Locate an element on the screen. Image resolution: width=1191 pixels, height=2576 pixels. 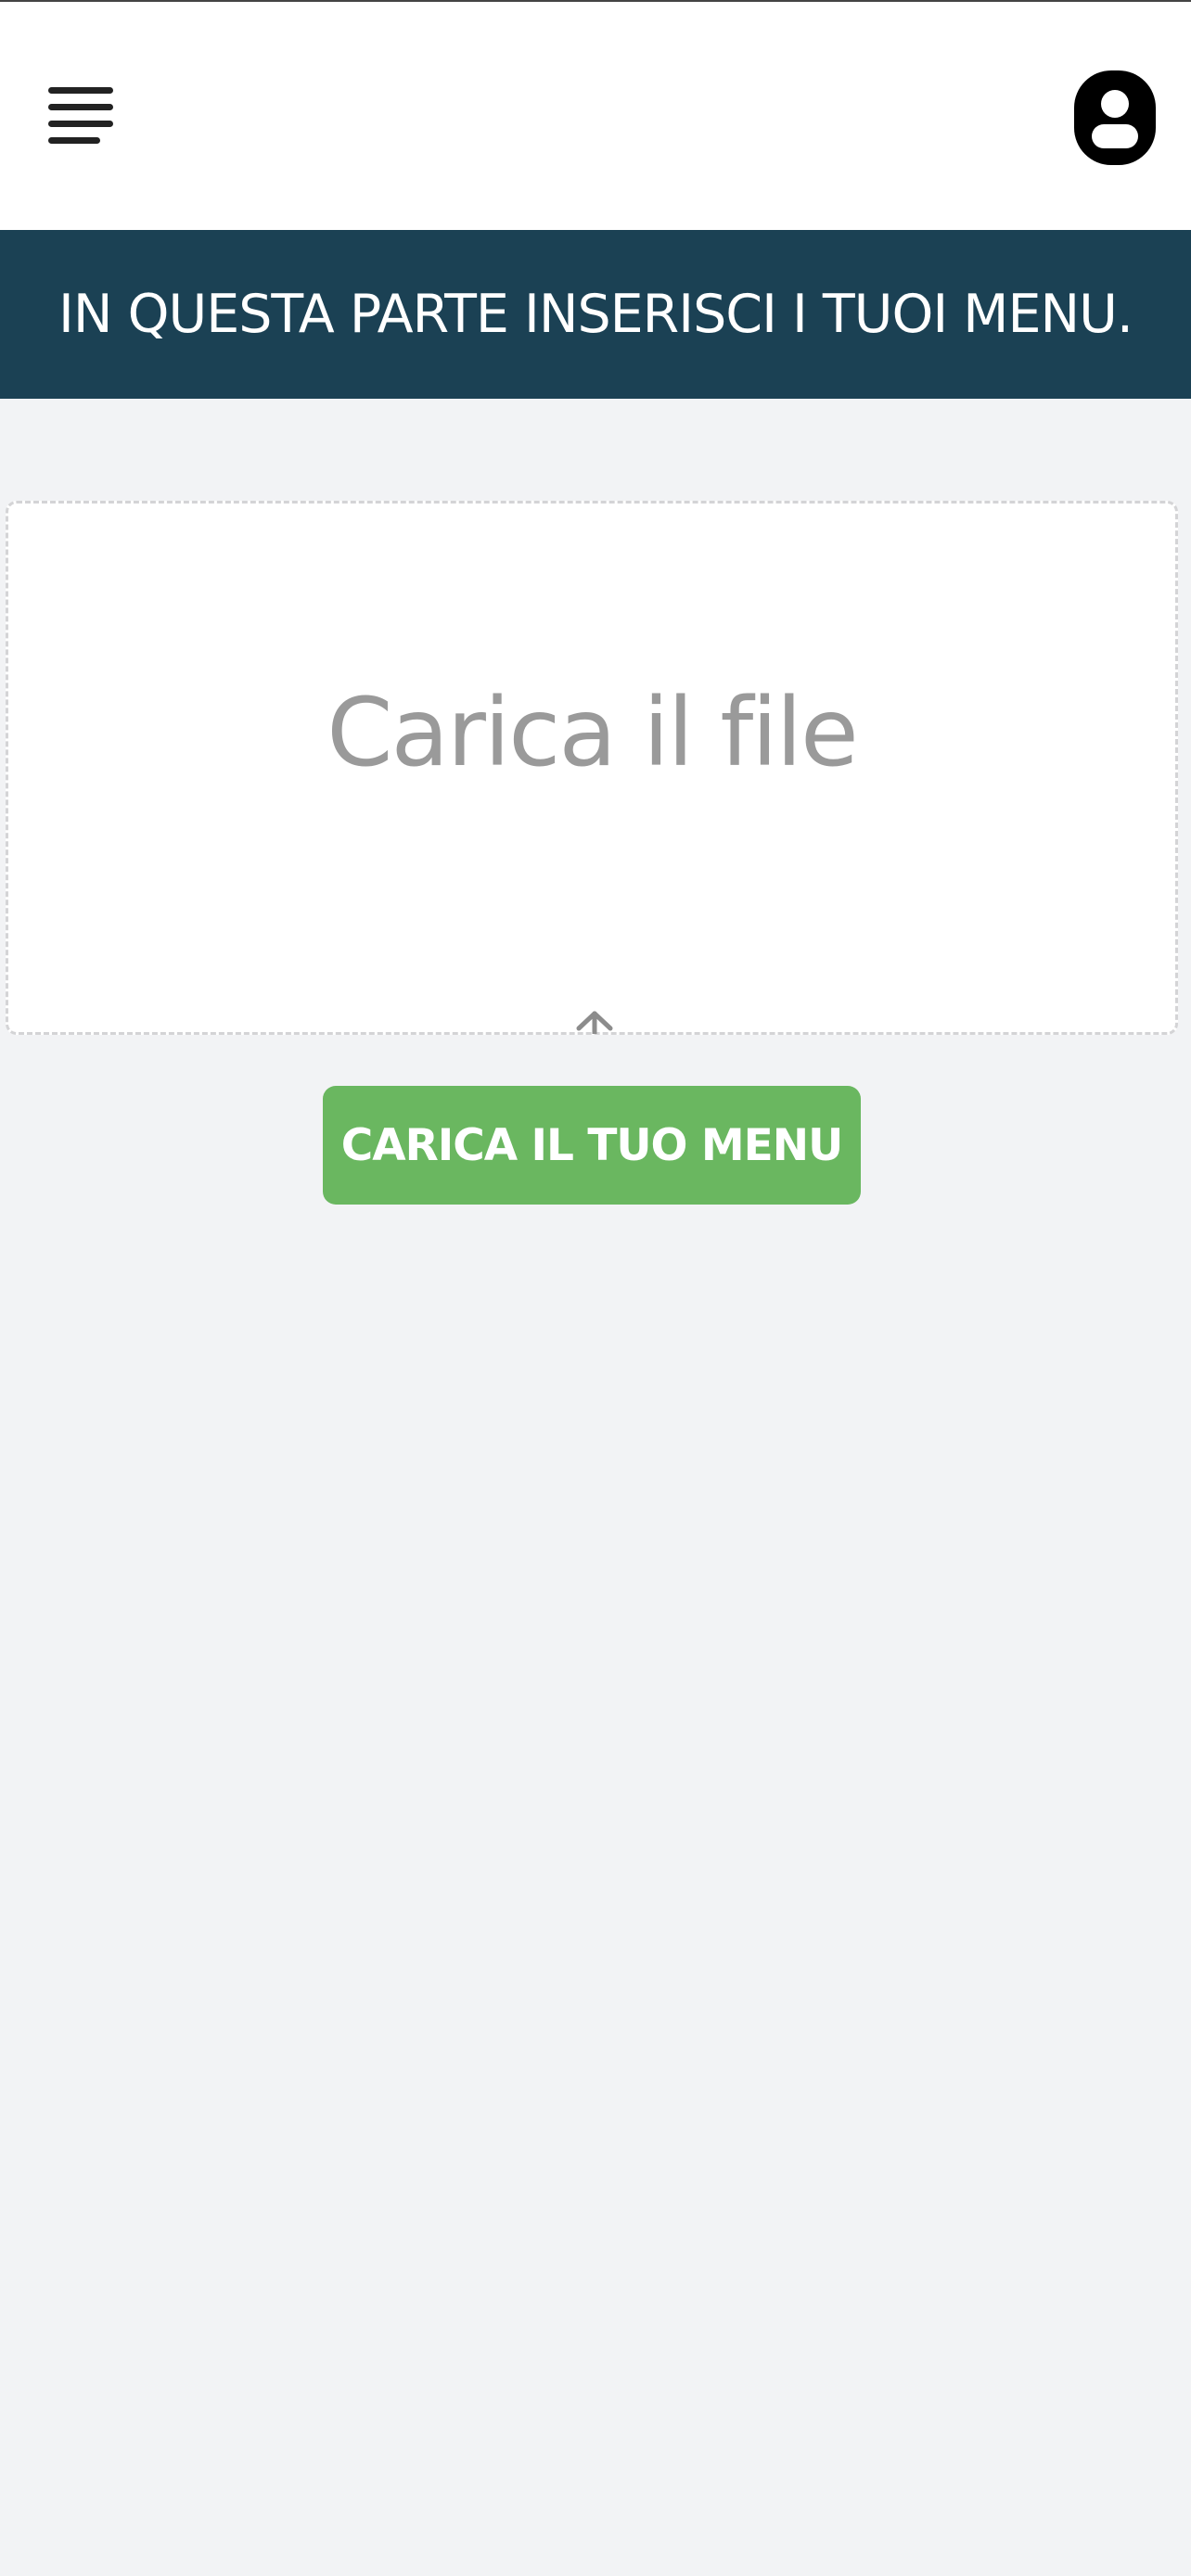
banner-text: IN QUESTA PARTE INSERISCI I TUOI MENU. is located at coordinates (595, 314).